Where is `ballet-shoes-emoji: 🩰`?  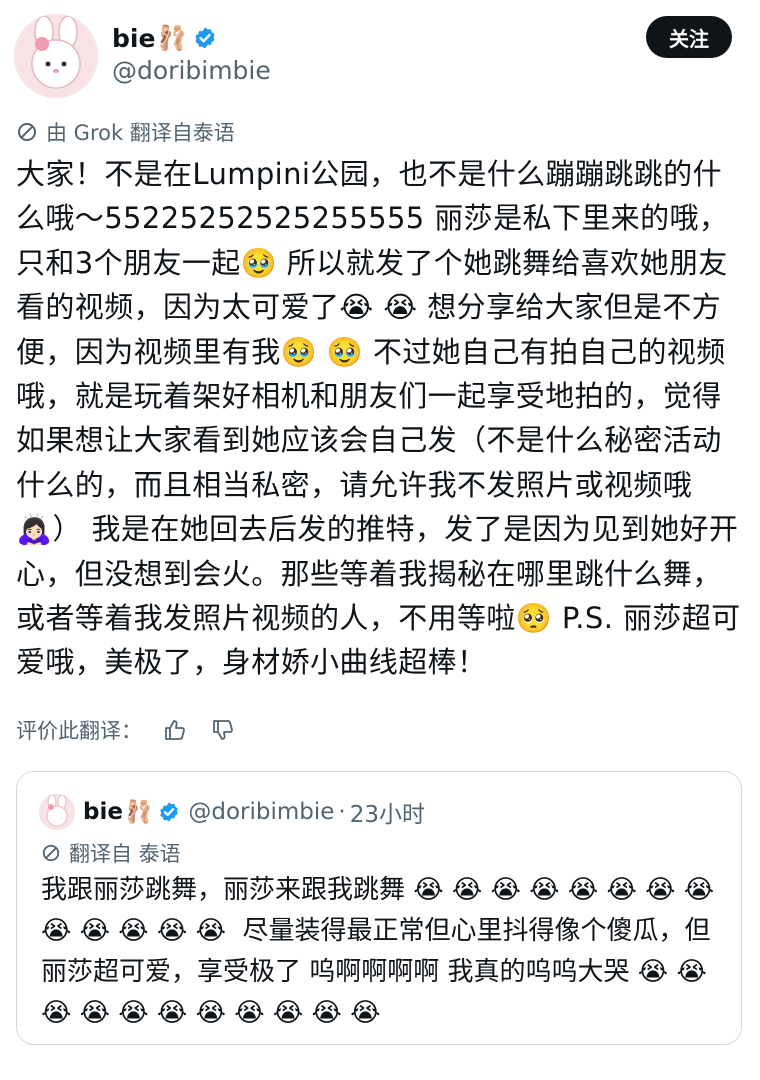
ballet-shoes-emoji: 🩰 is located at coordinates (172, 38).